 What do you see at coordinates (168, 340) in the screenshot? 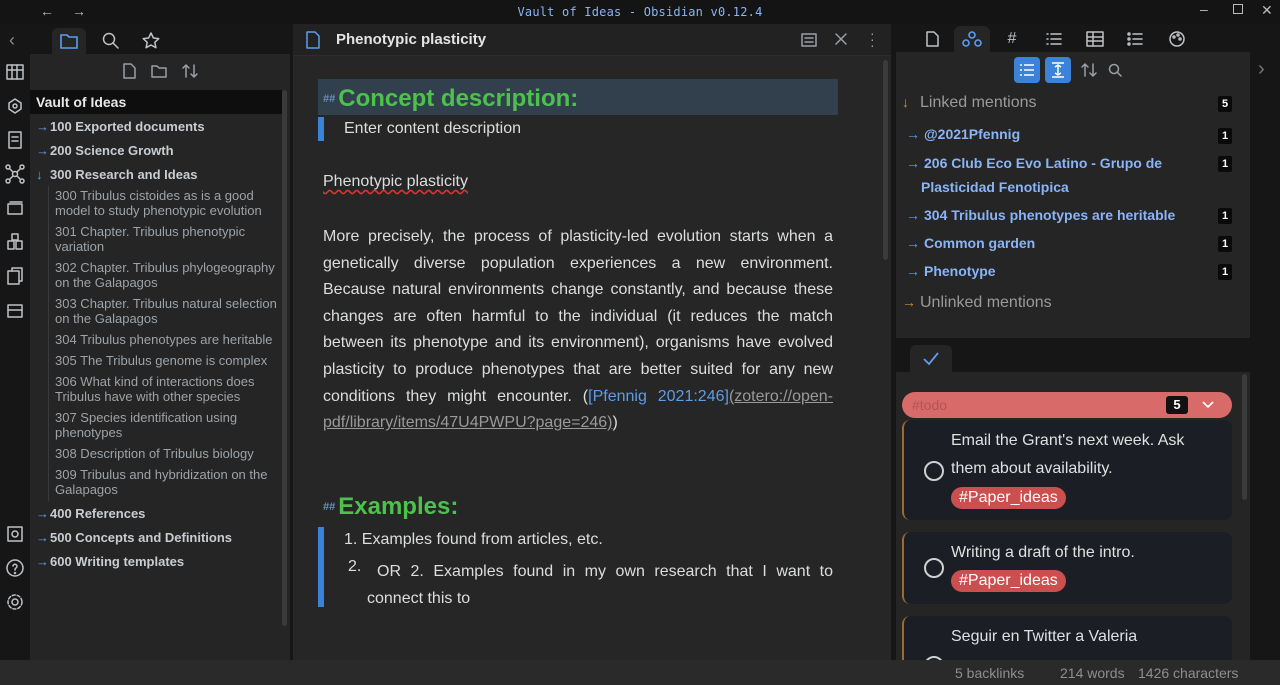
I see `file-item: 304 Tribulus phenotypes are heritable` at bounding box center [168, 340].